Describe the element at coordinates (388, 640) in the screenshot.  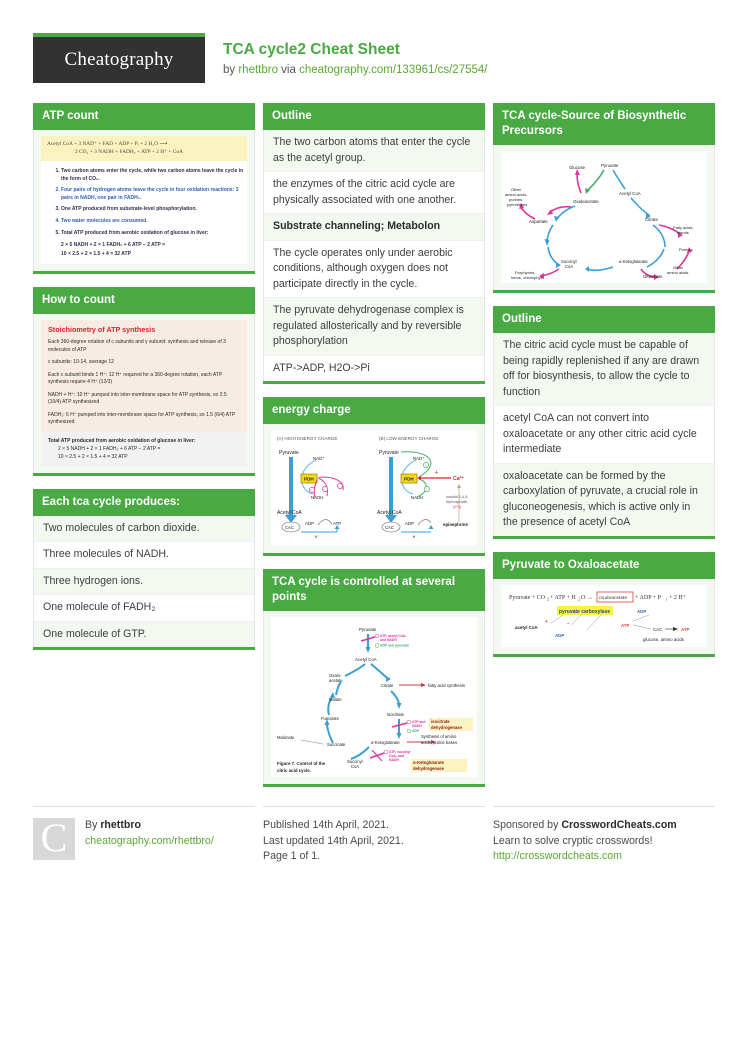
I see `svg-text: and NADH` at that location.